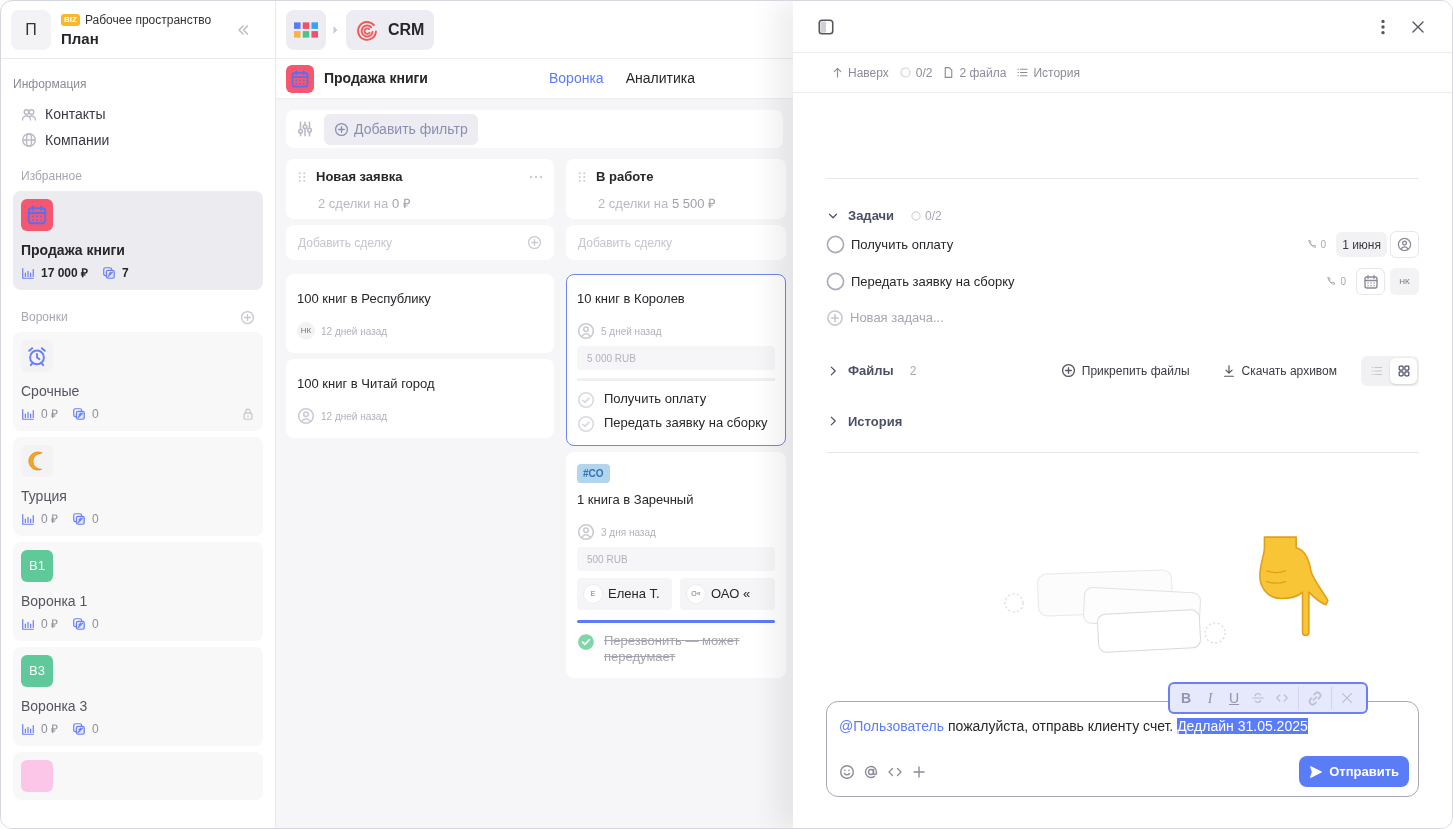  I want to click on workspace-avatar: П, so click(31, 29).